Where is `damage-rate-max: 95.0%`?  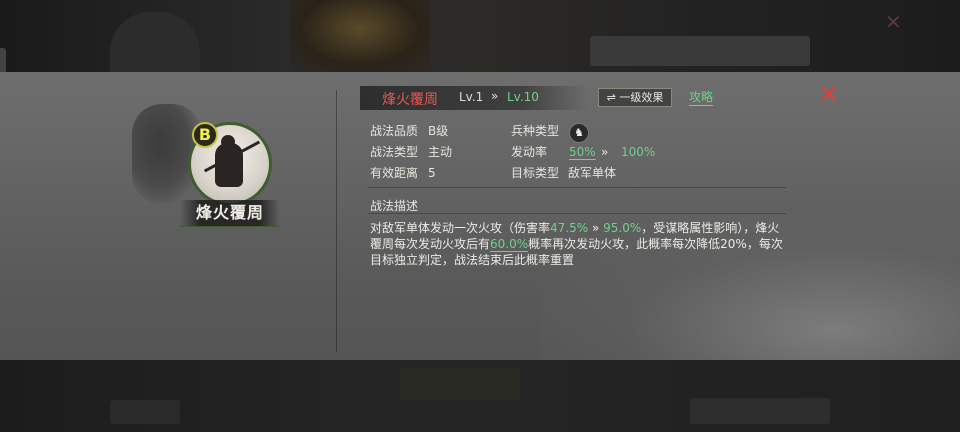
damage-rate-max: 95.0% is located at coordinates (622, 228).